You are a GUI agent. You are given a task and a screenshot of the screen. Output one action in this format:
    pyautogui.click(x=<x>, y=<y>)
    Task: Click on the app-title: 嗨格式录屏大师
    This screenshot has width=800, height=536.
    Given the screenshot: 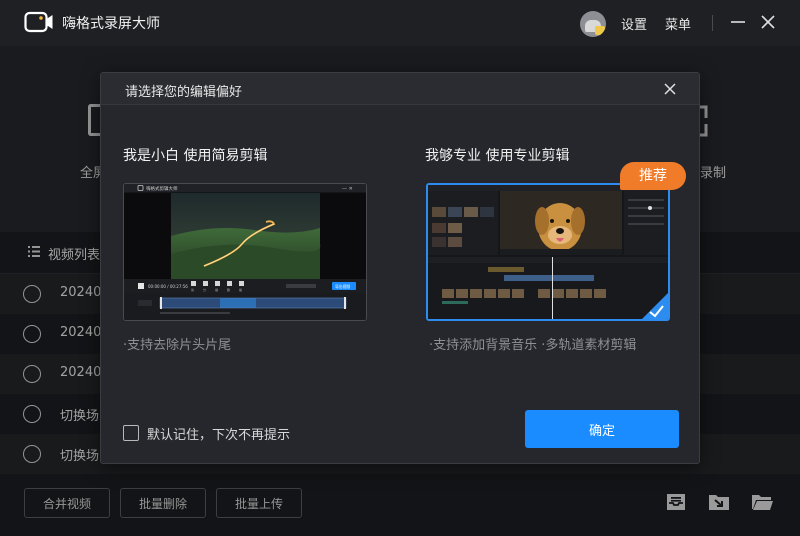 What is the action you would take?
    pyautogui.click(x=111, y=24)
    